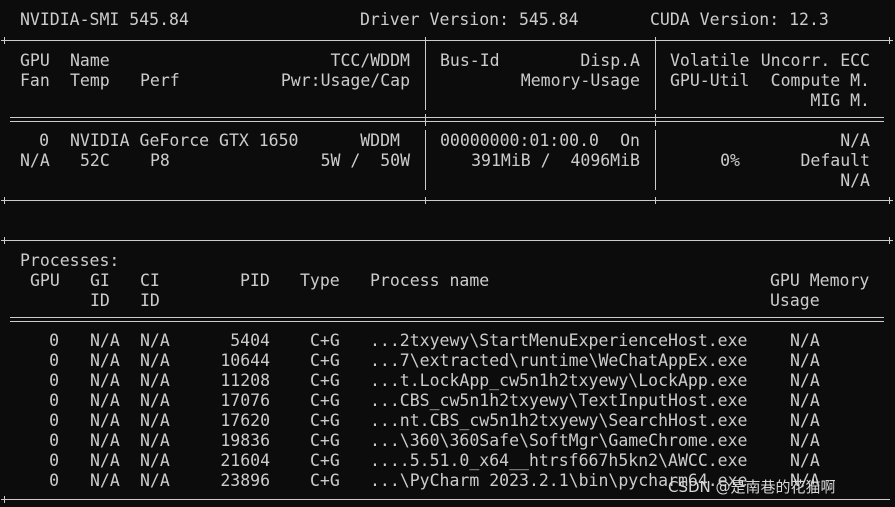  Describe the element at coordinates (752, 487) in the screenshot. I see `csdn-watermark: CSDN @是南巷的花猫啊` at that location.